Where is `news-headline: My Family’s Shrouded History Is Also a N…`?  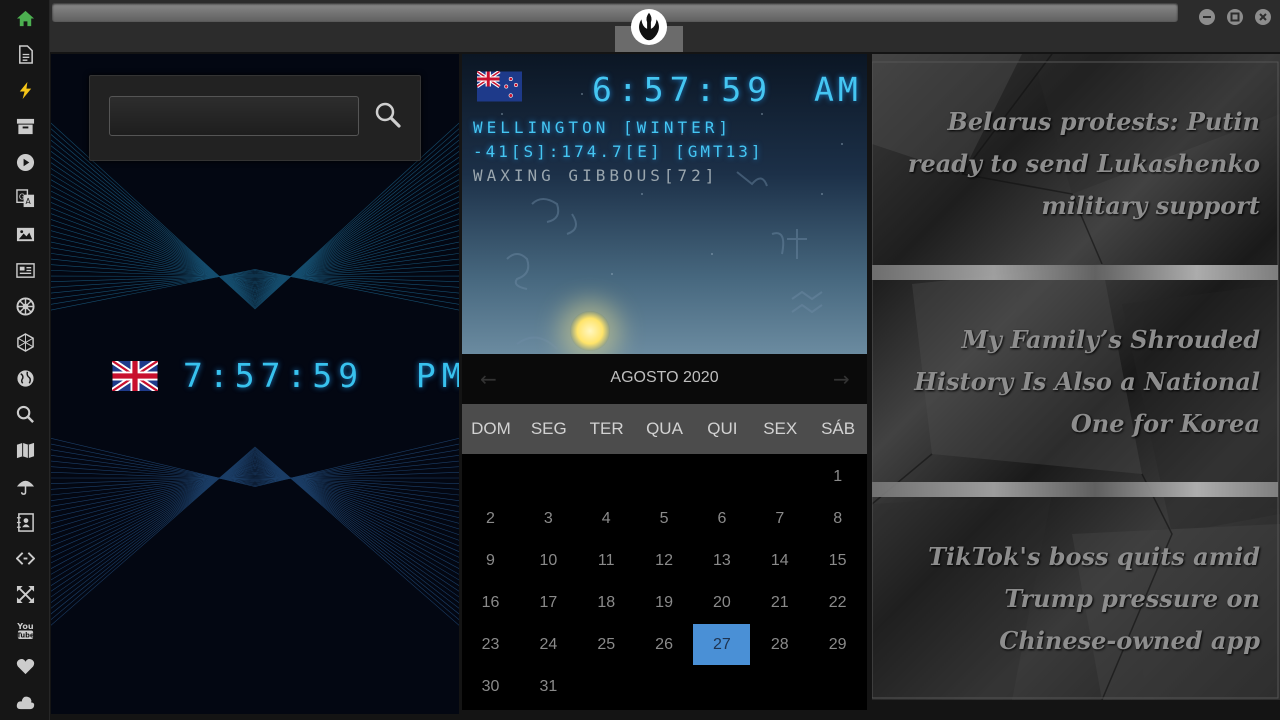 news-headline: My Family’s Shrouded History Is Also a N… is located at coordinates (1070, 382).